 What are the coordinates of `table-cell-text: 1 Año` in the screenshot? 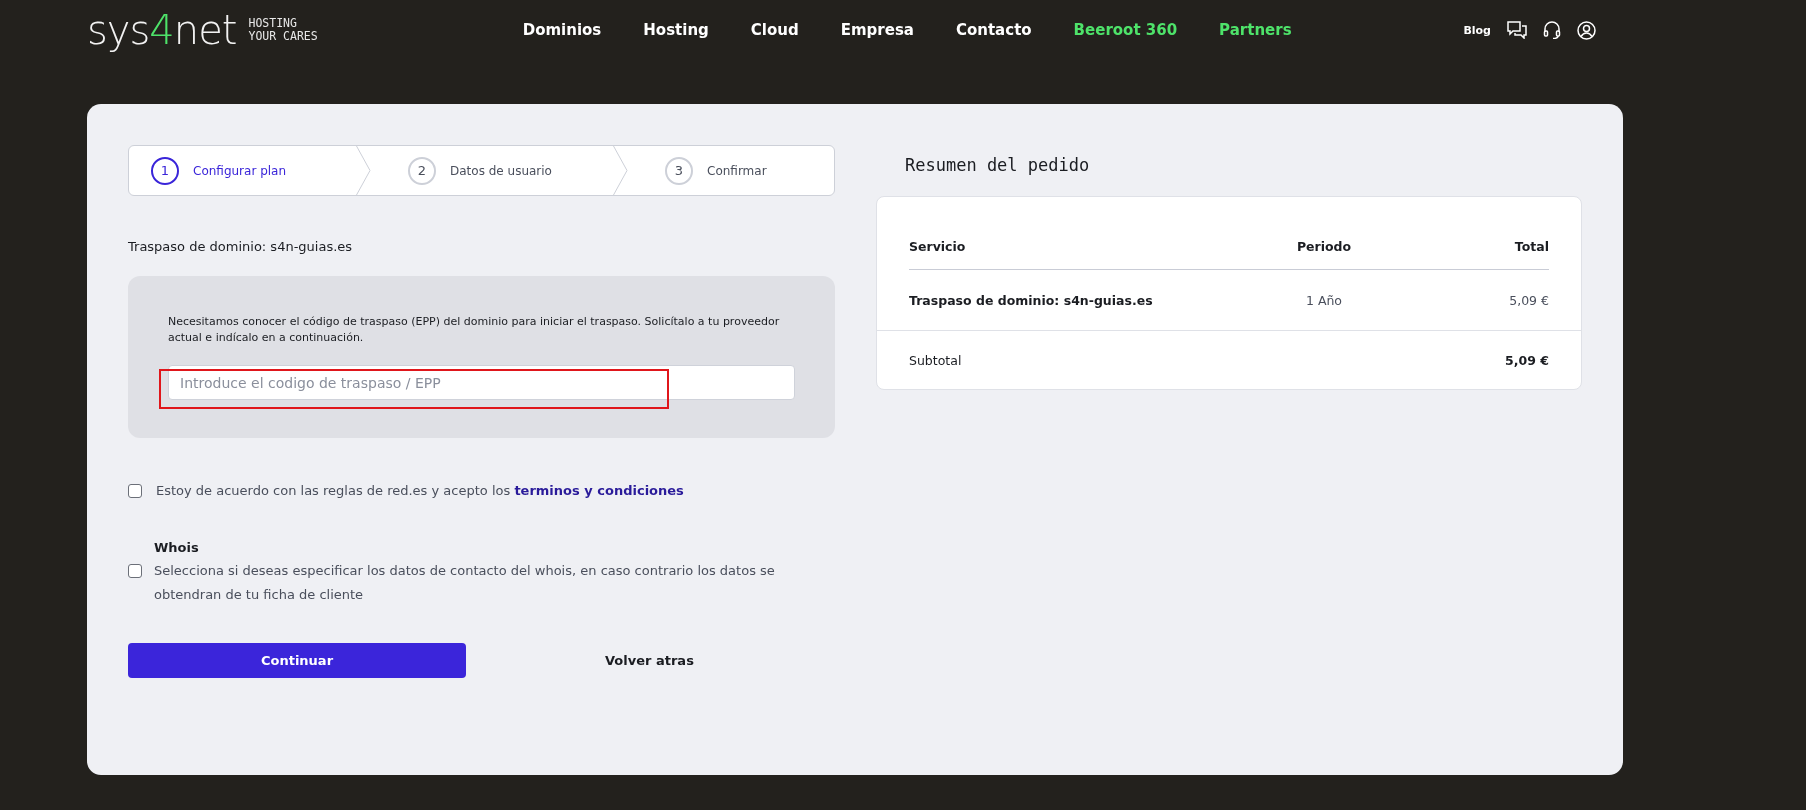 It's located at (1324, 300).